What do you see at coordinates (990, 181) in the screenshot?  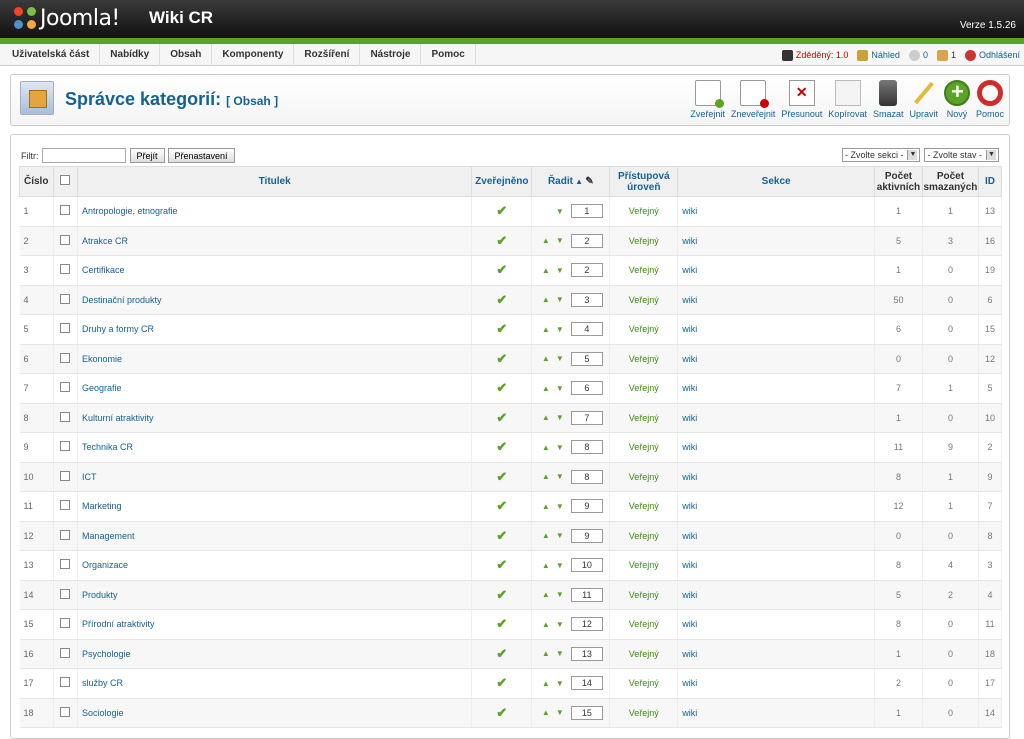 I see `col-id: ID` at bounding box center [990, 181].